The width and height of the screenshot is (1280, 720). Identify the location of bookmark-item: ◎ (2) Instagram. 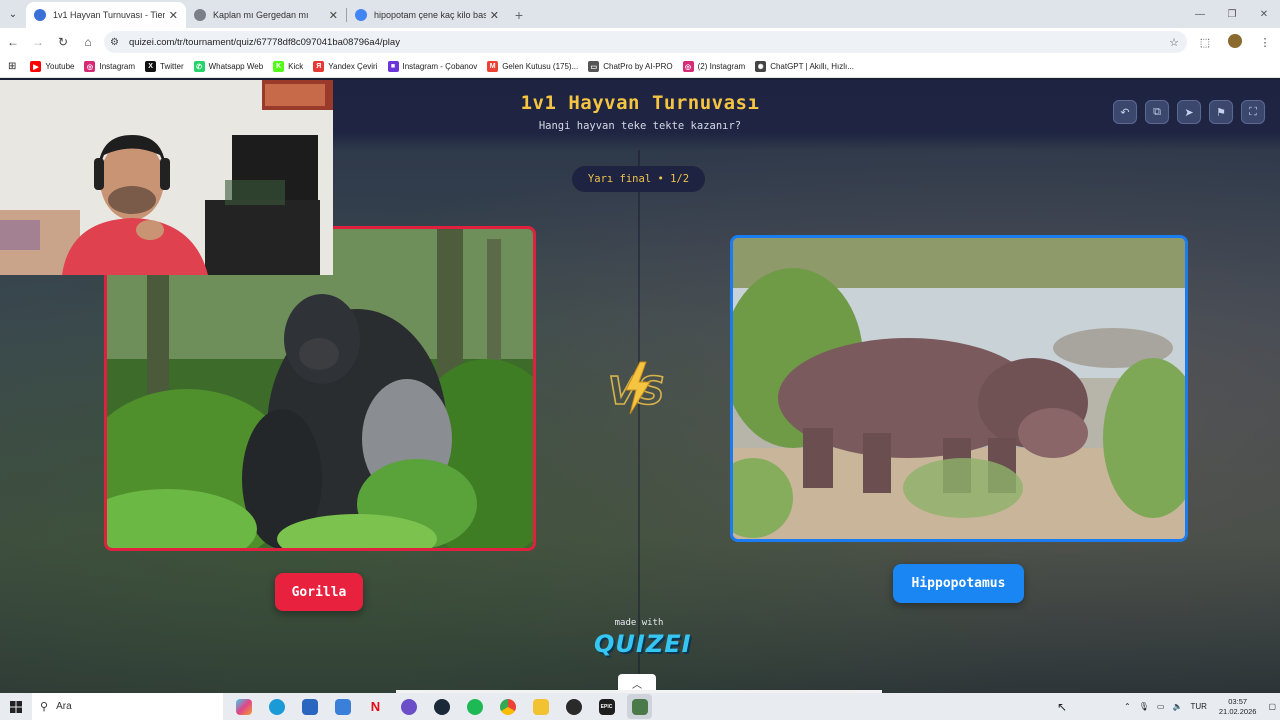
(714, 66).